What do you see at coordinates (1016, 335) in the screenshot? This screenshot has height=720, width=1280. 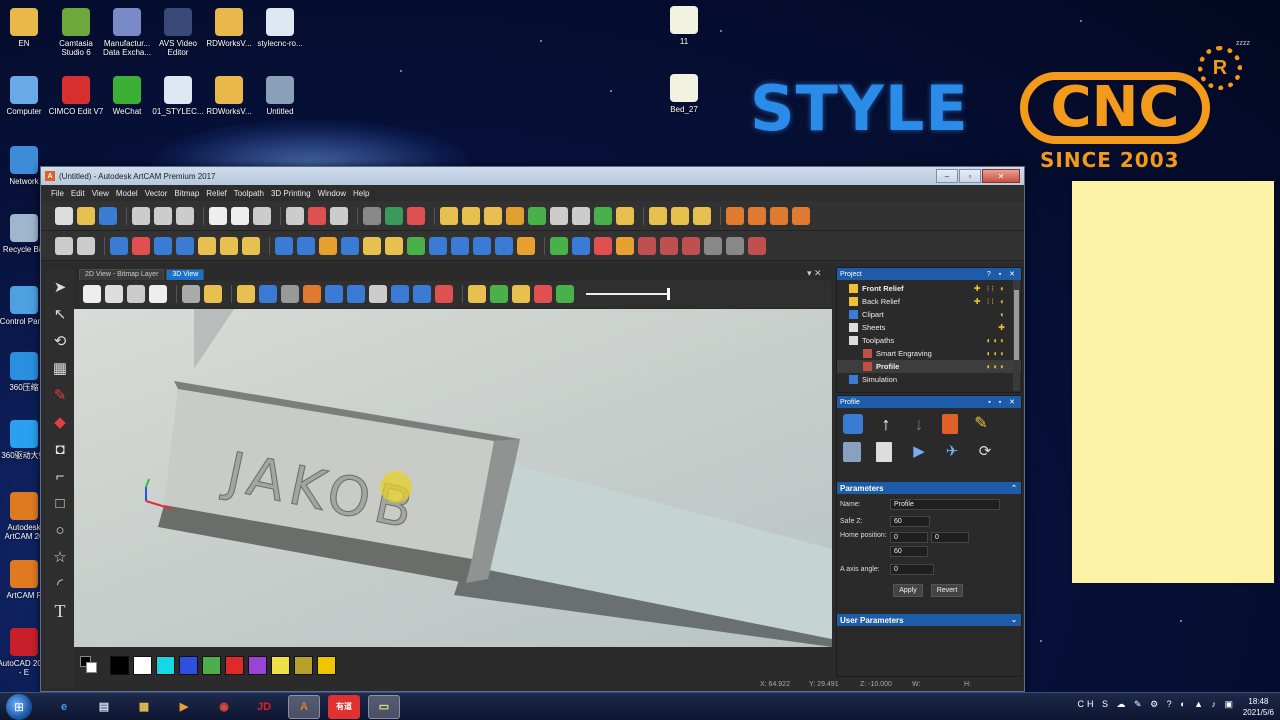 I see `project-scrollbar` at bounding box center [1016, 335].